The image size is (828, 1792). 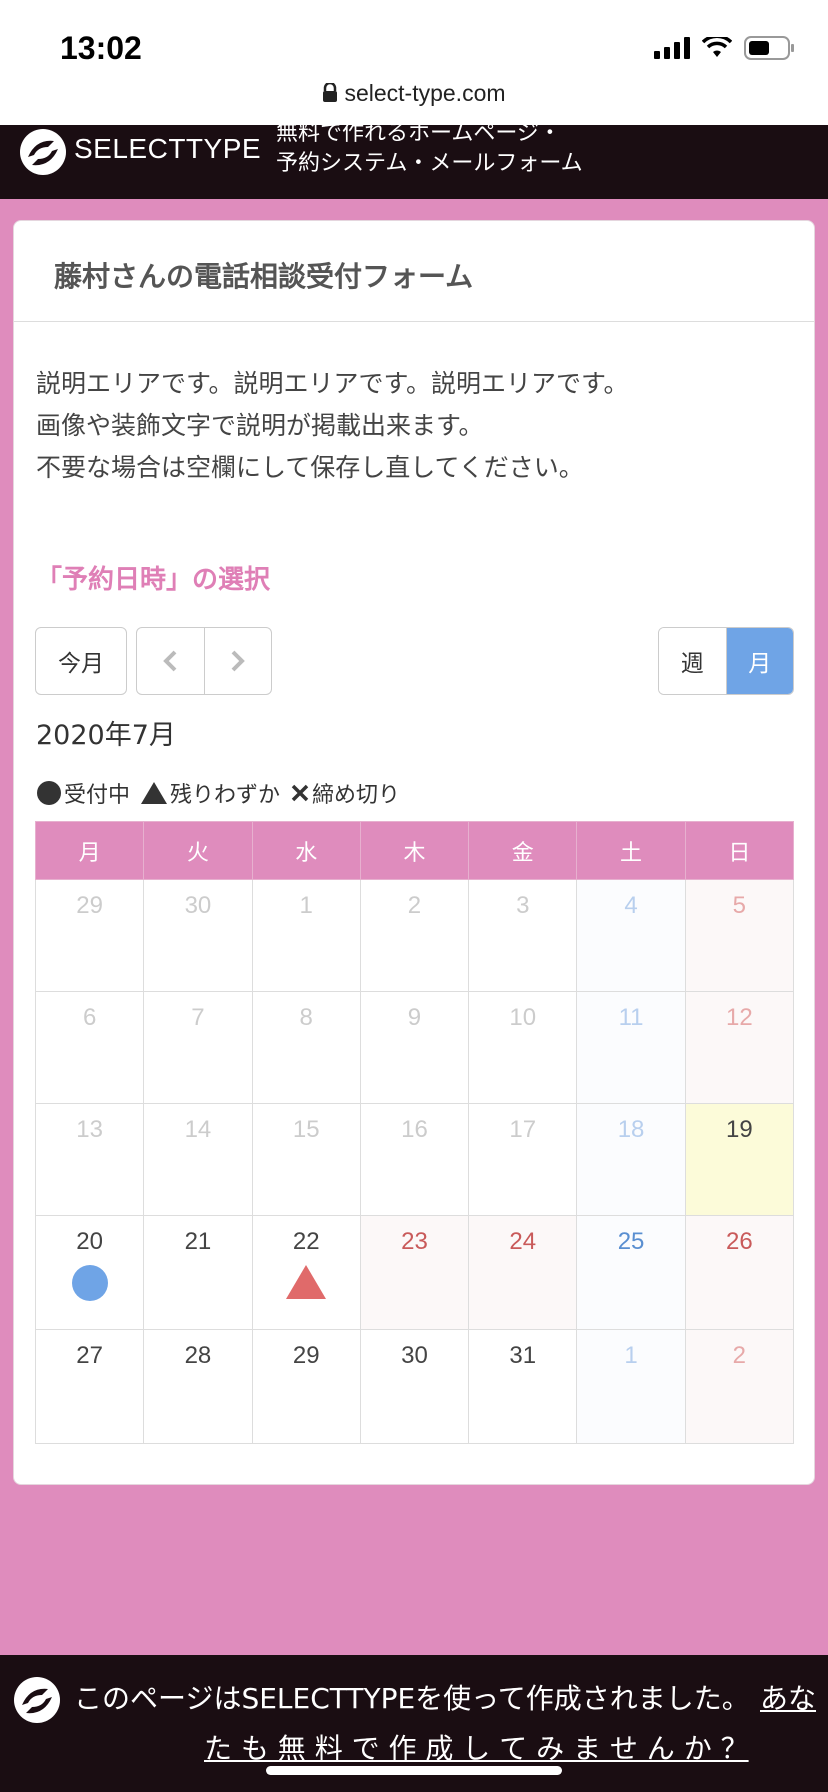 What do you see at coordinates (89, 1047) in the screenshot?
I see `calendar-day: 6` at bounding box center [89, 1047].